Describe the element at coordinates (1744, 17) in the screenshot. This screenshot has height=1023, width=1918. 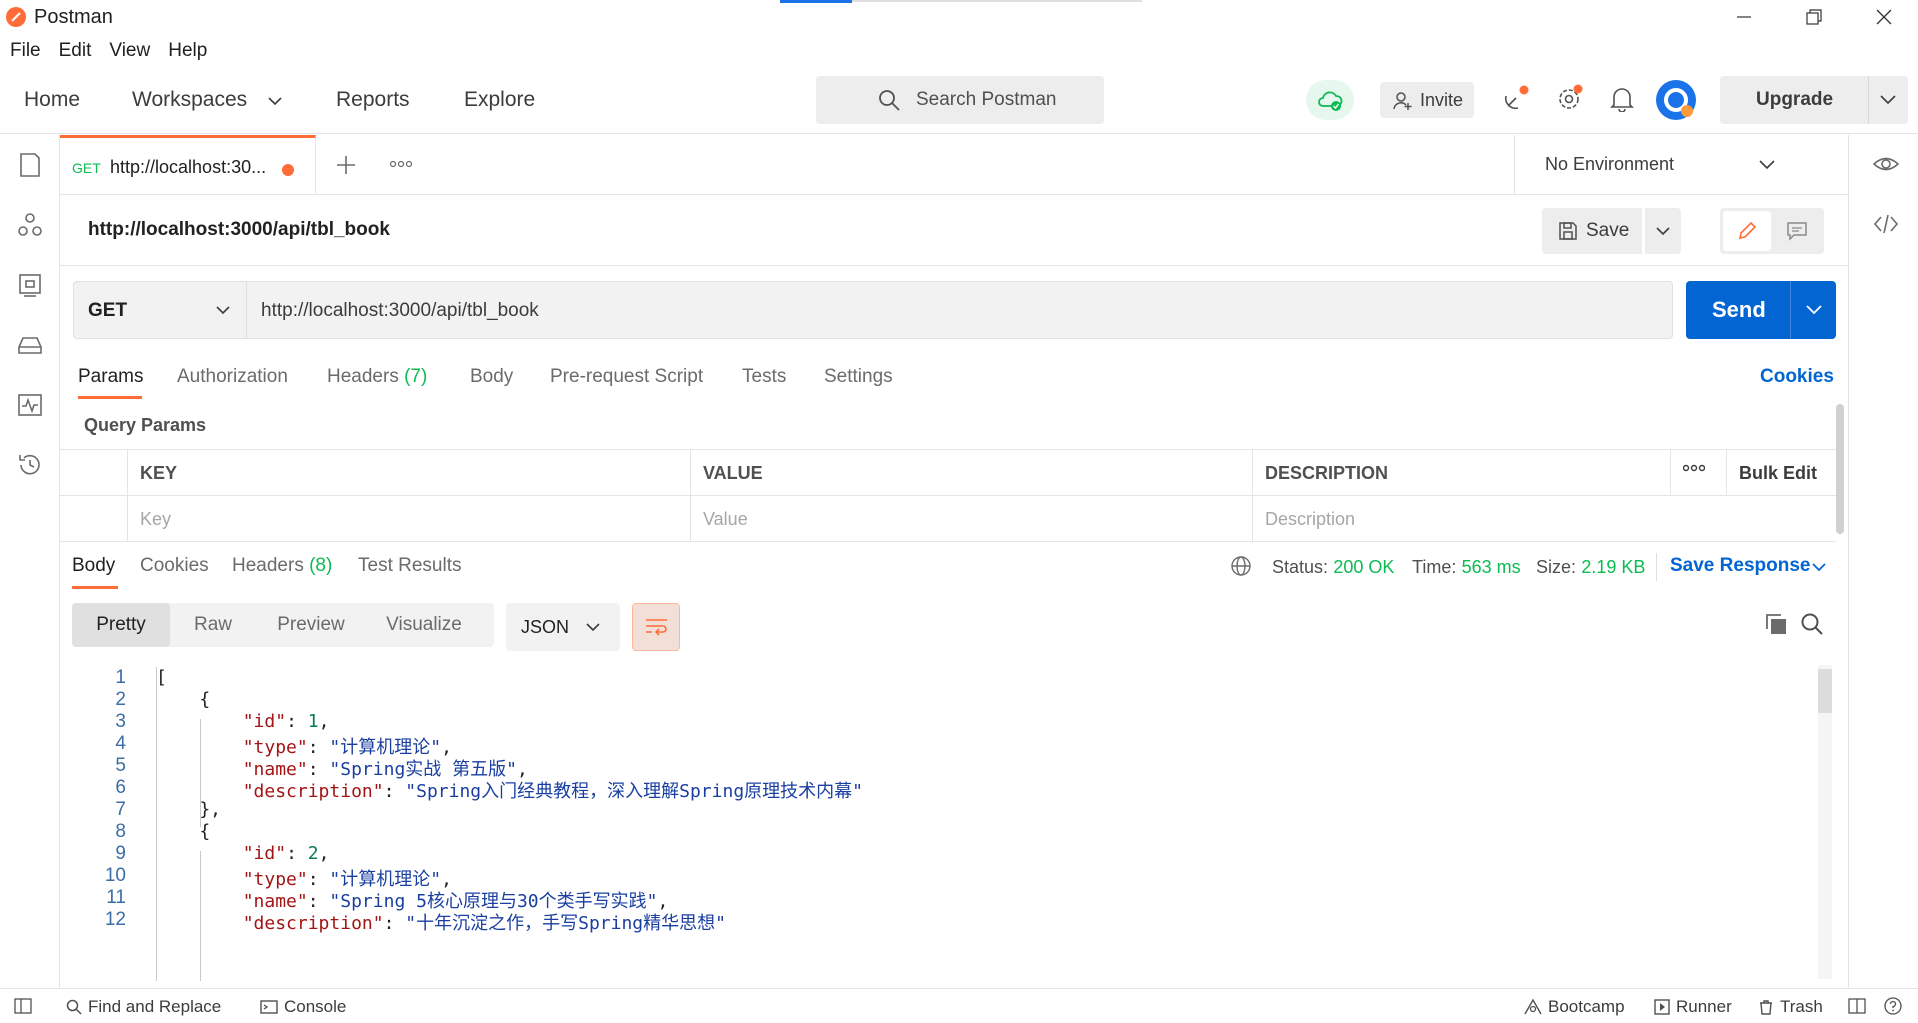
I see `minimize-button` at that location.